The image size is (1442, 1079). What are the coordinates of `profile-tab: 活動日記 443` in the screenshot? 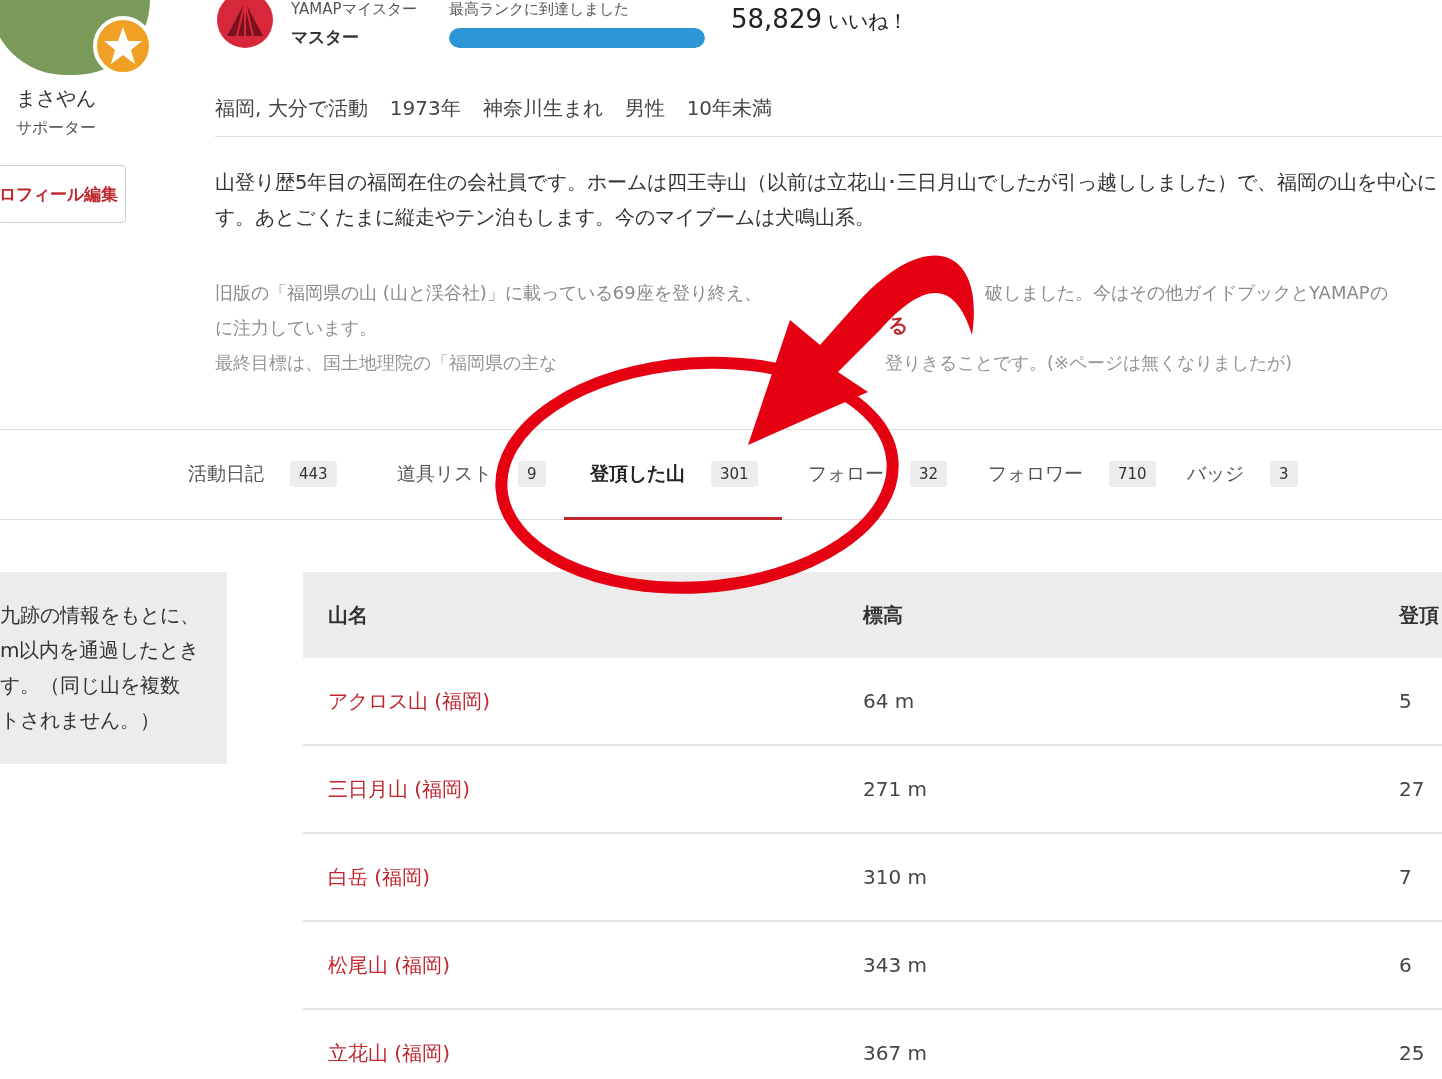 It's located at (266, 475).